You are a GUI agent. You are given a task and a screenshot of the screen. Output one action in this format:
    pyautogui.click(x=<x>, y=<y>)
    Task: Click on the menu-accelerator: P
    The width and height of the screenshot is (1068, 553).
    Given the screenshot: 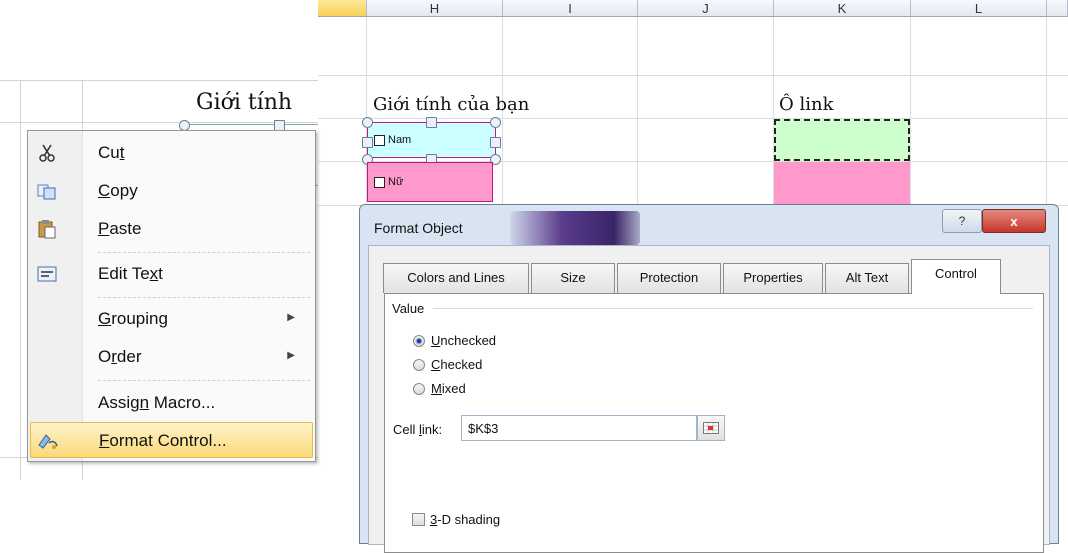 What is the action you would take?
    pyautogui.click(x=104, y=228)
    